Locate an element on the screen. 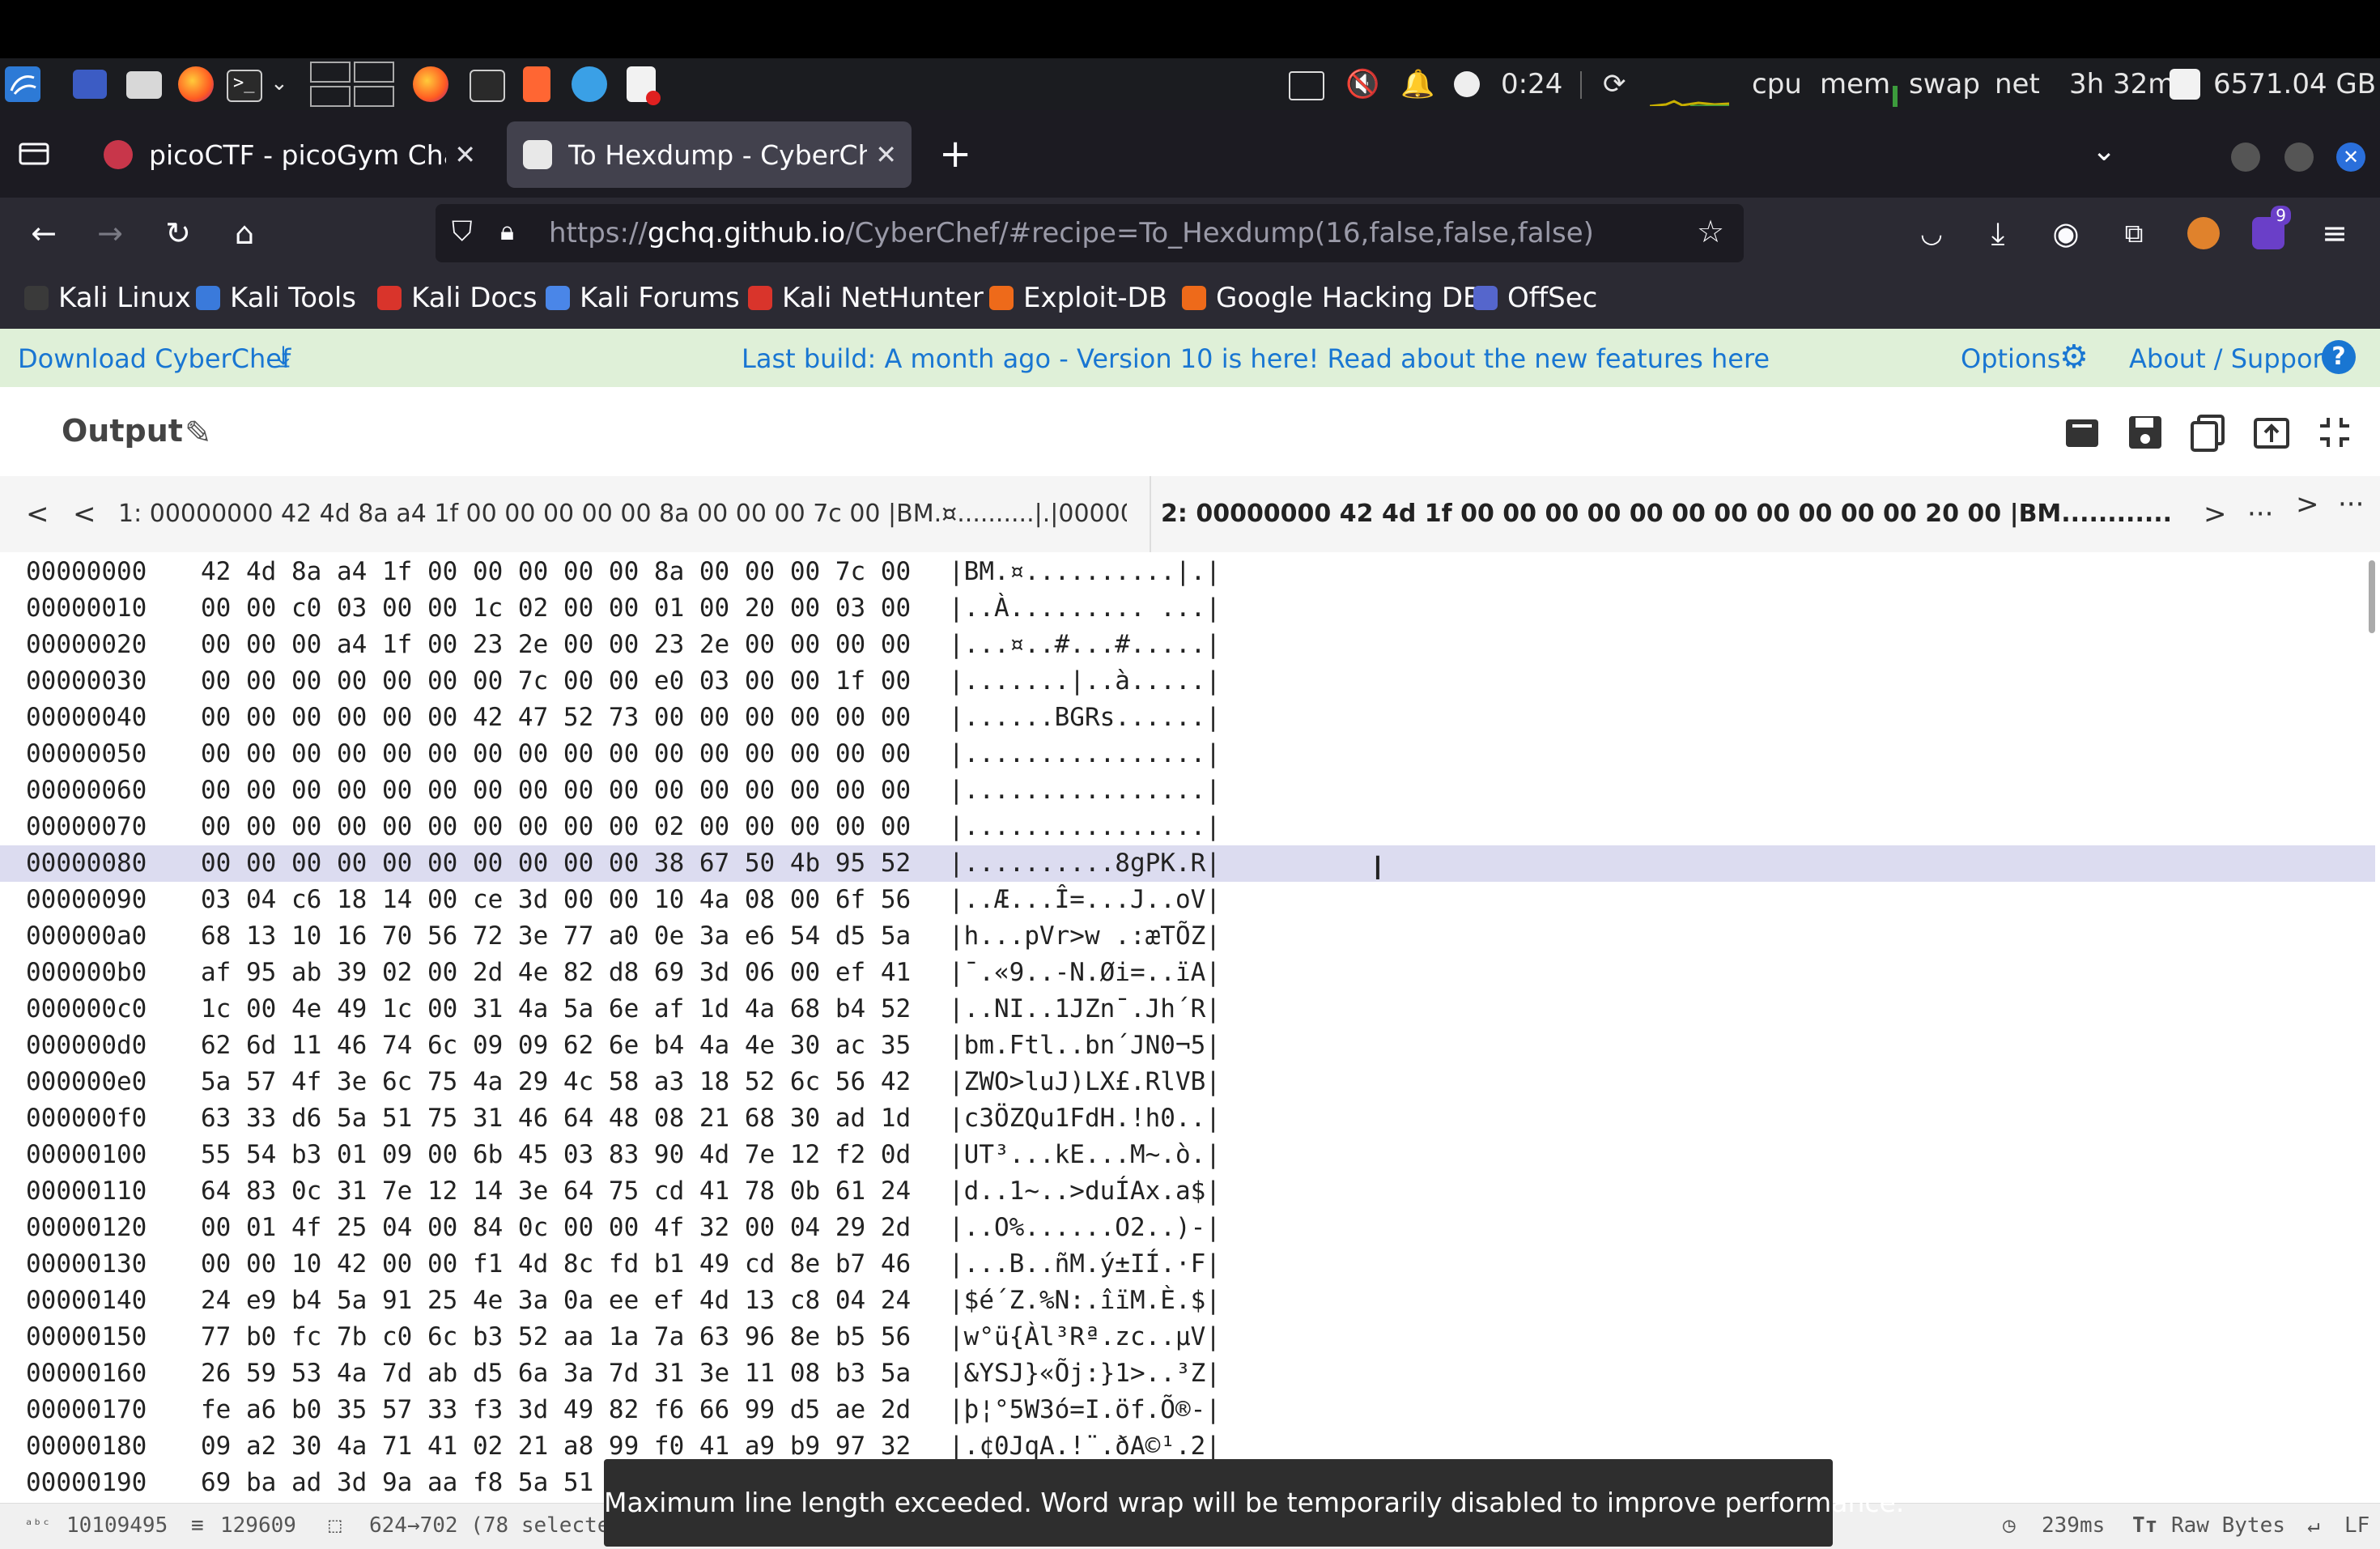 The width and height of the screenshot is (2380, 1549). row-ascii: |UT³...kE...M~.ò.| is located at coordinates (1085, 1154).